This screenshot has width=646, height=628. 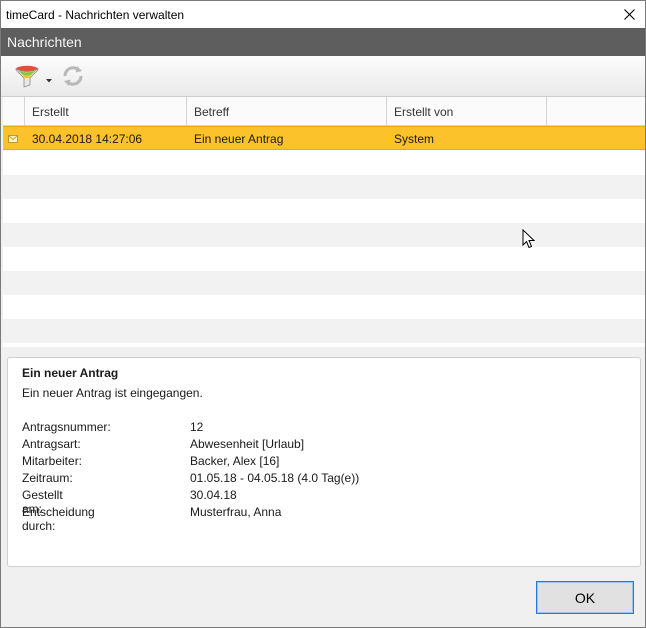 I want to click on detail-value: 12, so click(x=197, y=427).